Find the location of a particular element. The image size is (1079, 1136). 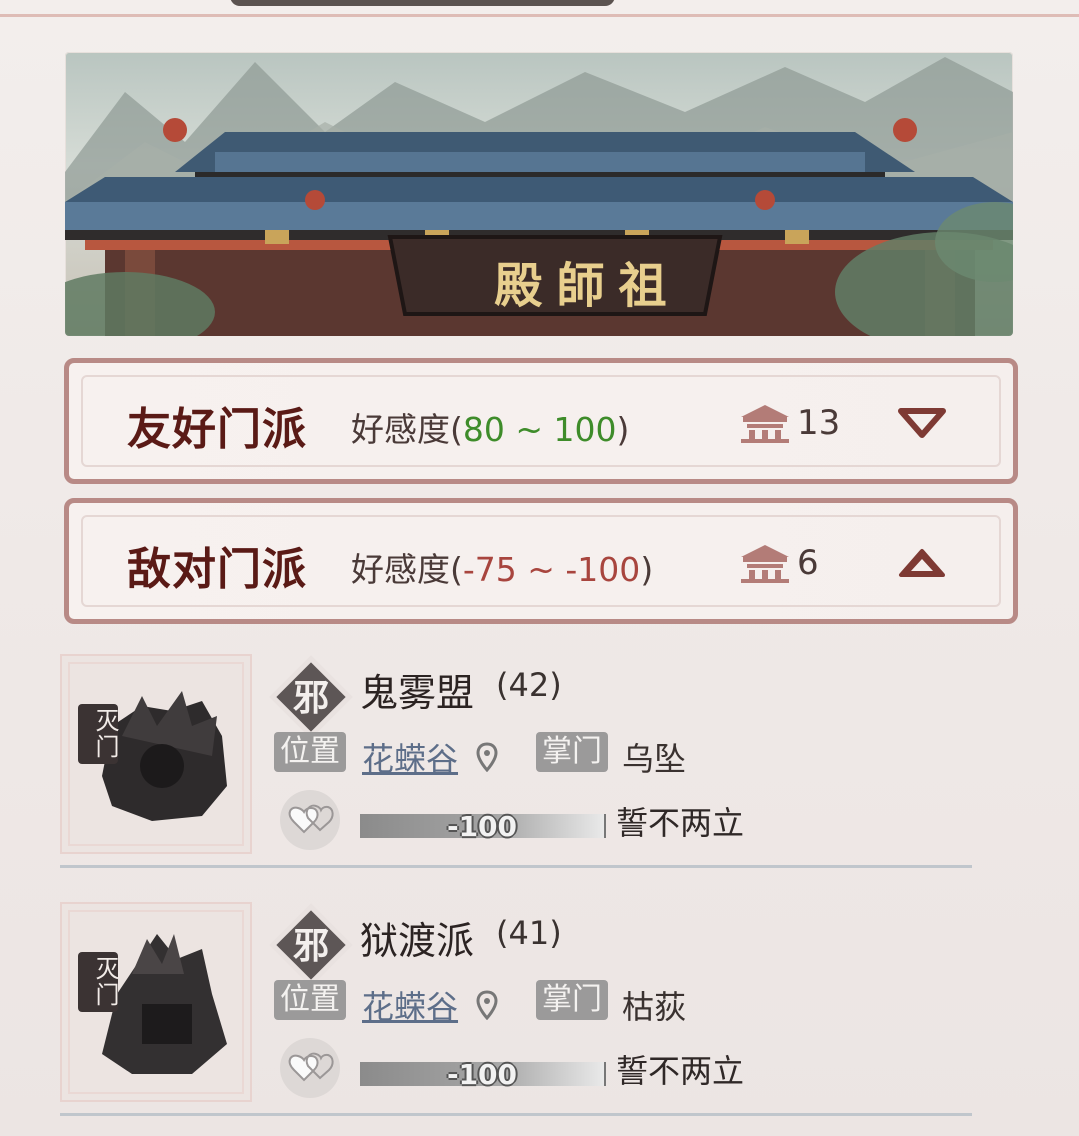

chevron-down-icon is located at coordinates (922, 423).